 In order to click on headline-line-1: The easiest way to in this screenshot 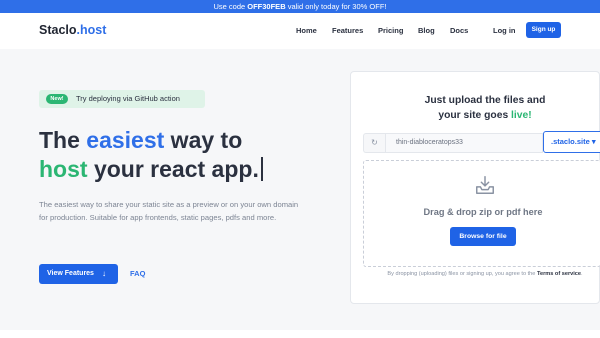, I will do `click(140, 140)`.